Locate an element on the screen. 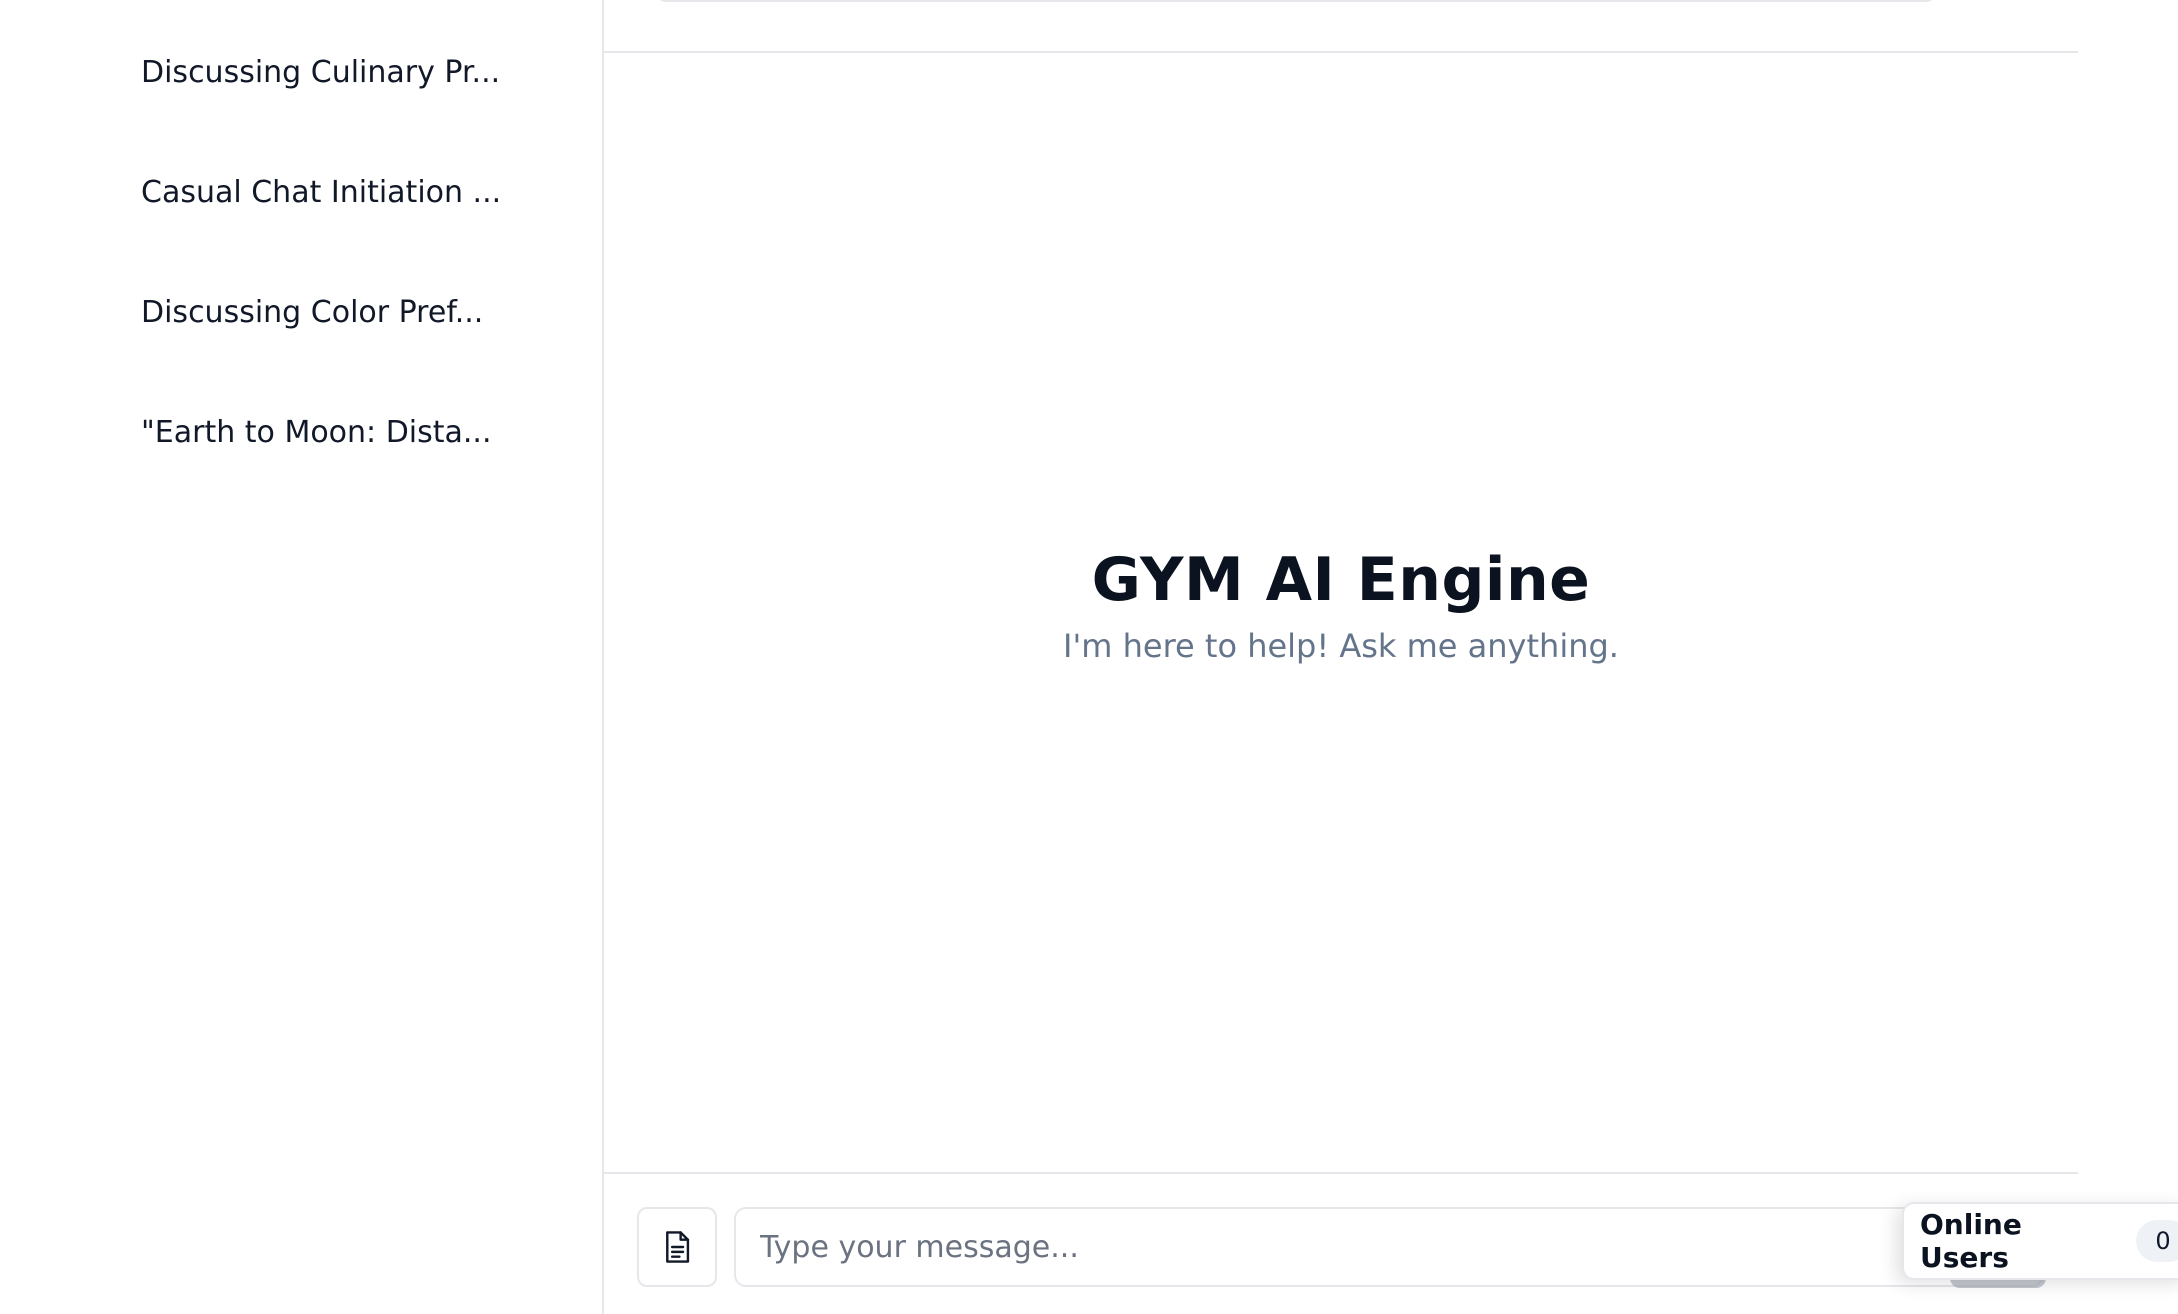 The width and height of the screenshot is (2178, 1314). online-users-widget: Online Users 0 is located at coordinates (2040, 1241).